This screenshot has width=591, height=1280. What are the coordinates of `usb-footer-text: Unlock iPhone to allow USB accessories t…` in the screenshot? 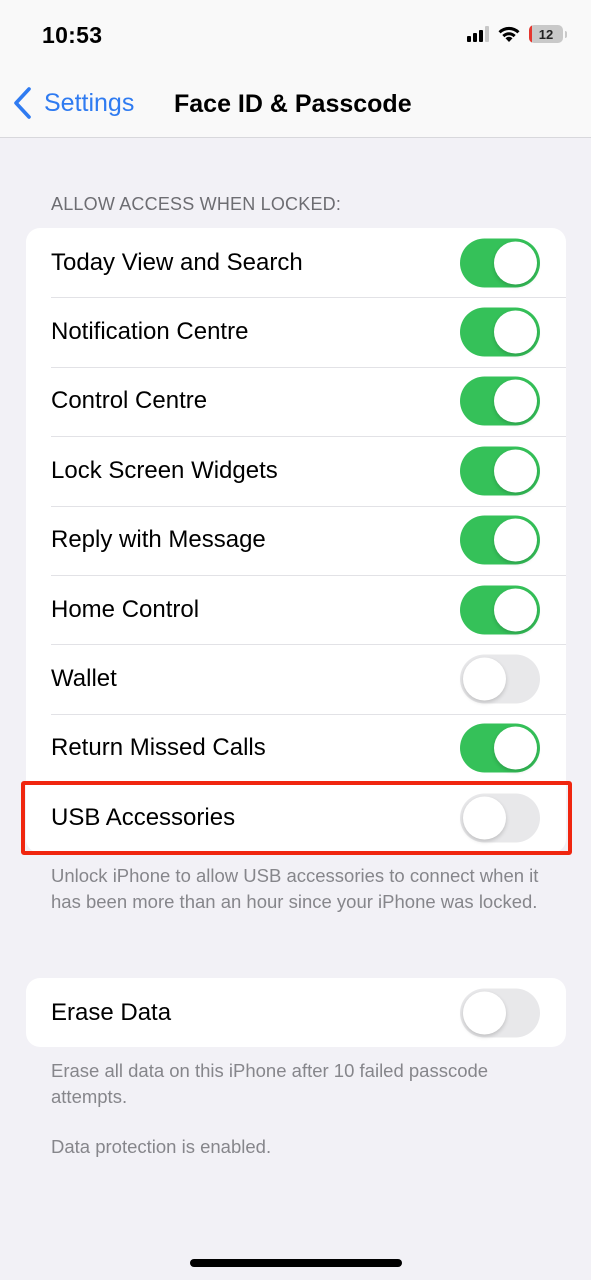 It's located at (295, 888).